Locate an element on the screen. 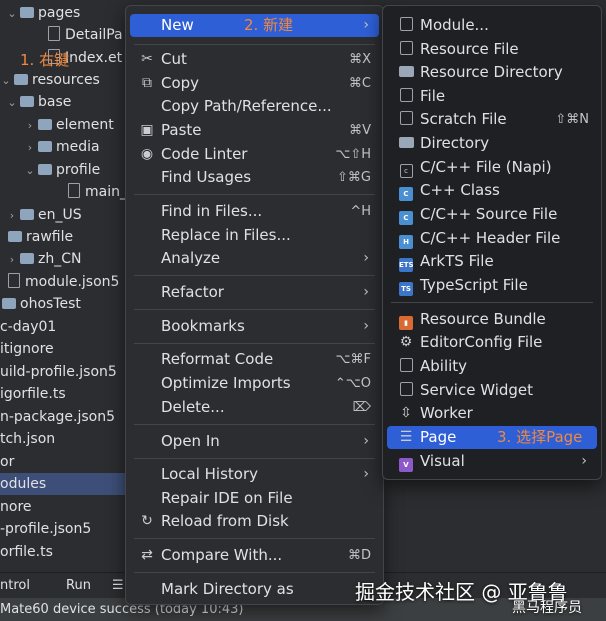  chevron-right-icon: › is located at coordinates (366, 258).